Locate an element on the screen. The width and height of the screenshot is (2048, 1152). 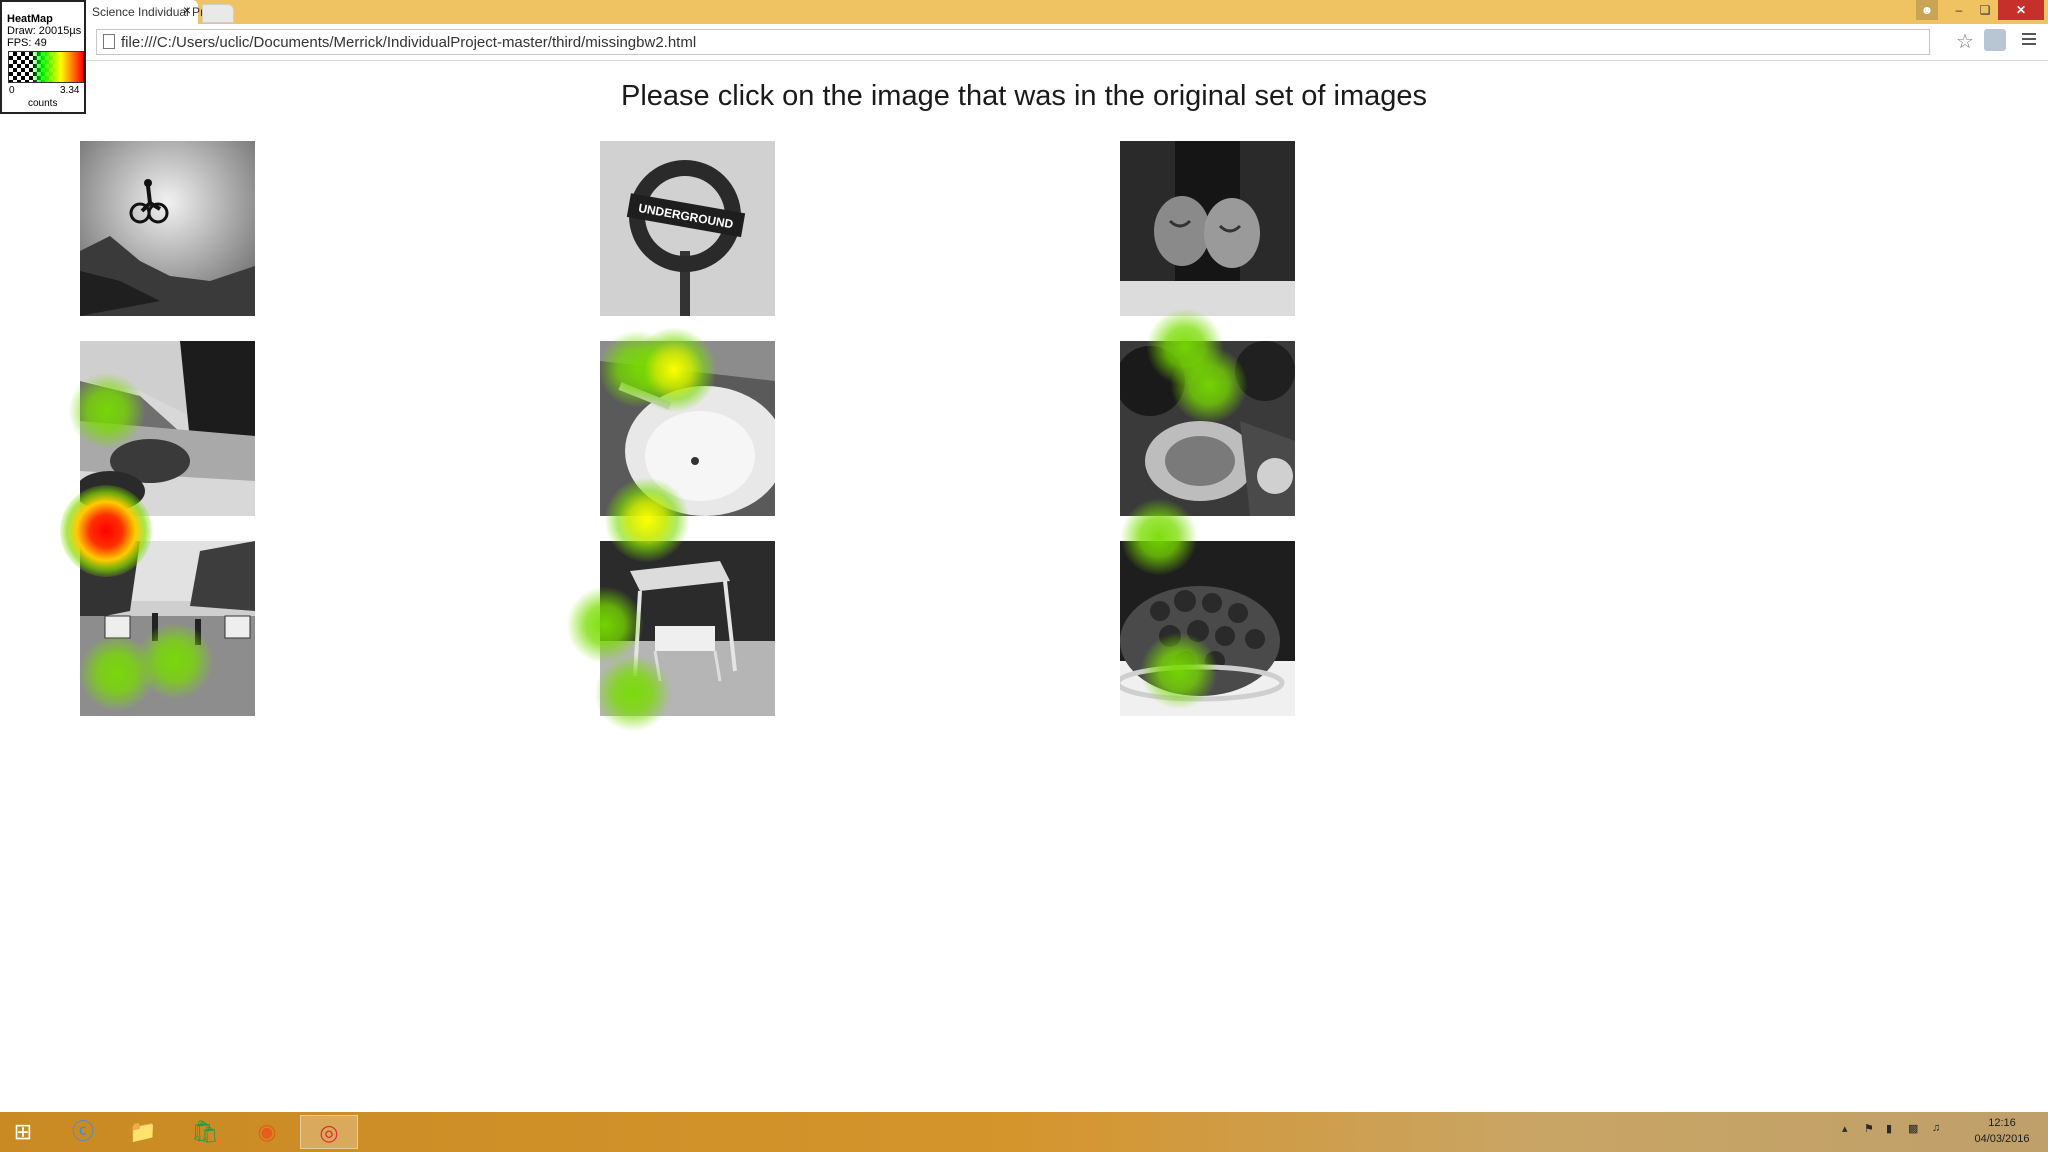
browser-tab: Science Individual Project is located at coordinates (149, 12).